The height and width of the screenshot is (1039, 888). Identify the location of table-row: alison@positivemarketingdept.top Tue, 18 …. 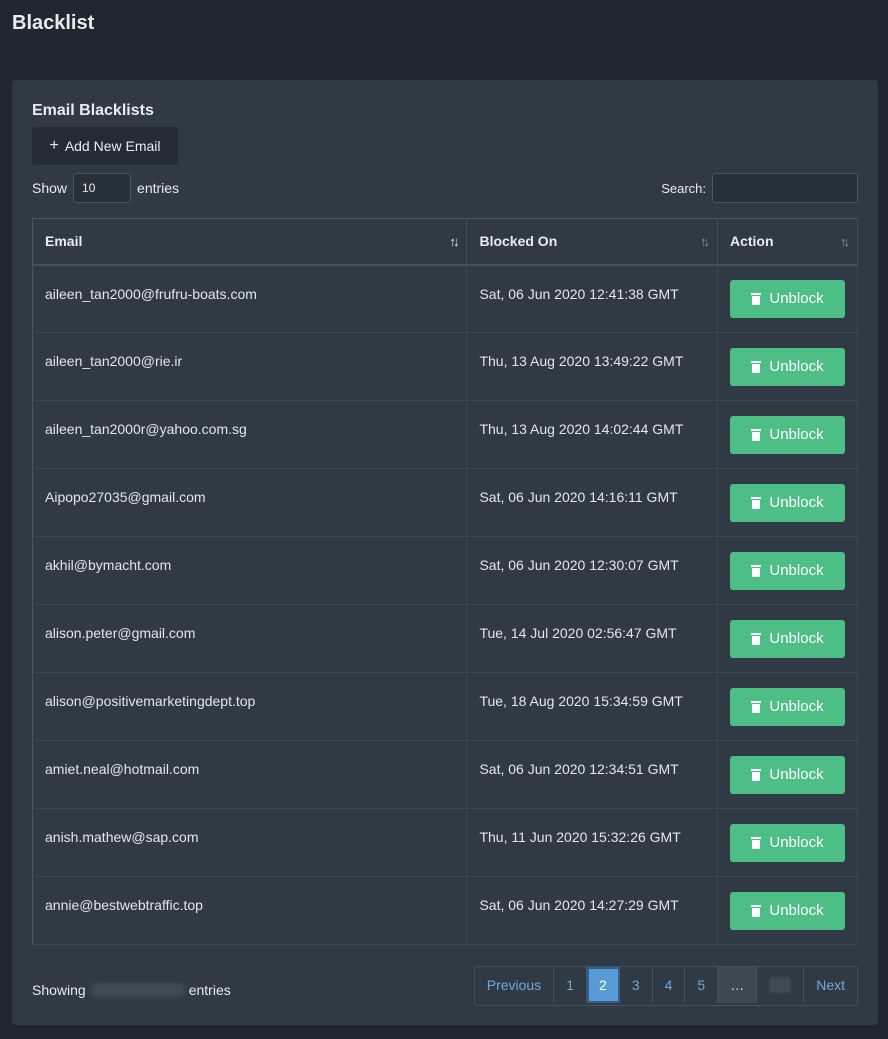
(445, 706).